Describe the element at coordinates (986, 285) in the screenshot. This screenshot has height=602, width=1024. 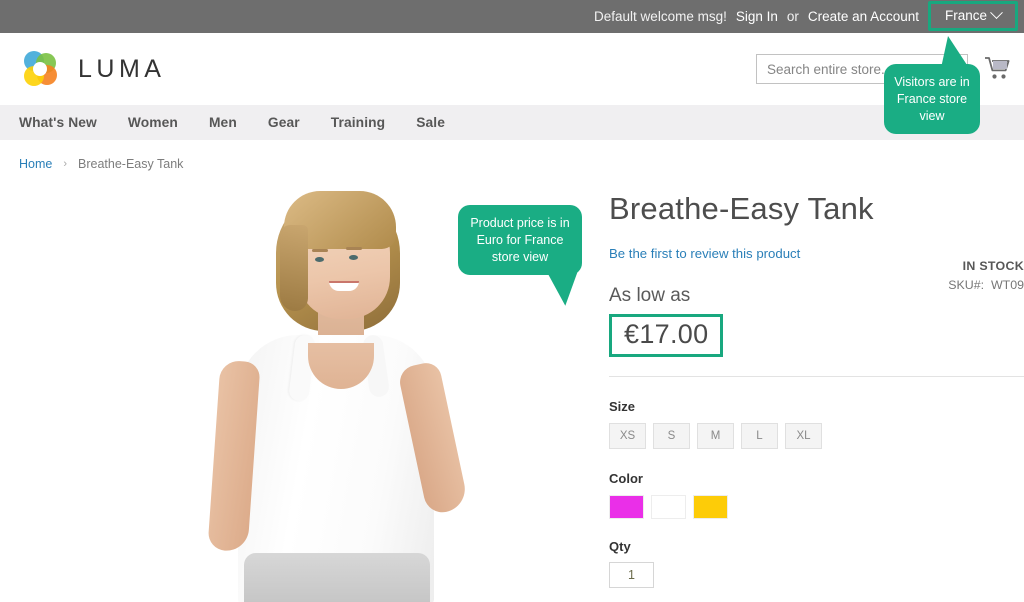
I see `sku-info: SKU#: WT09` at that location.